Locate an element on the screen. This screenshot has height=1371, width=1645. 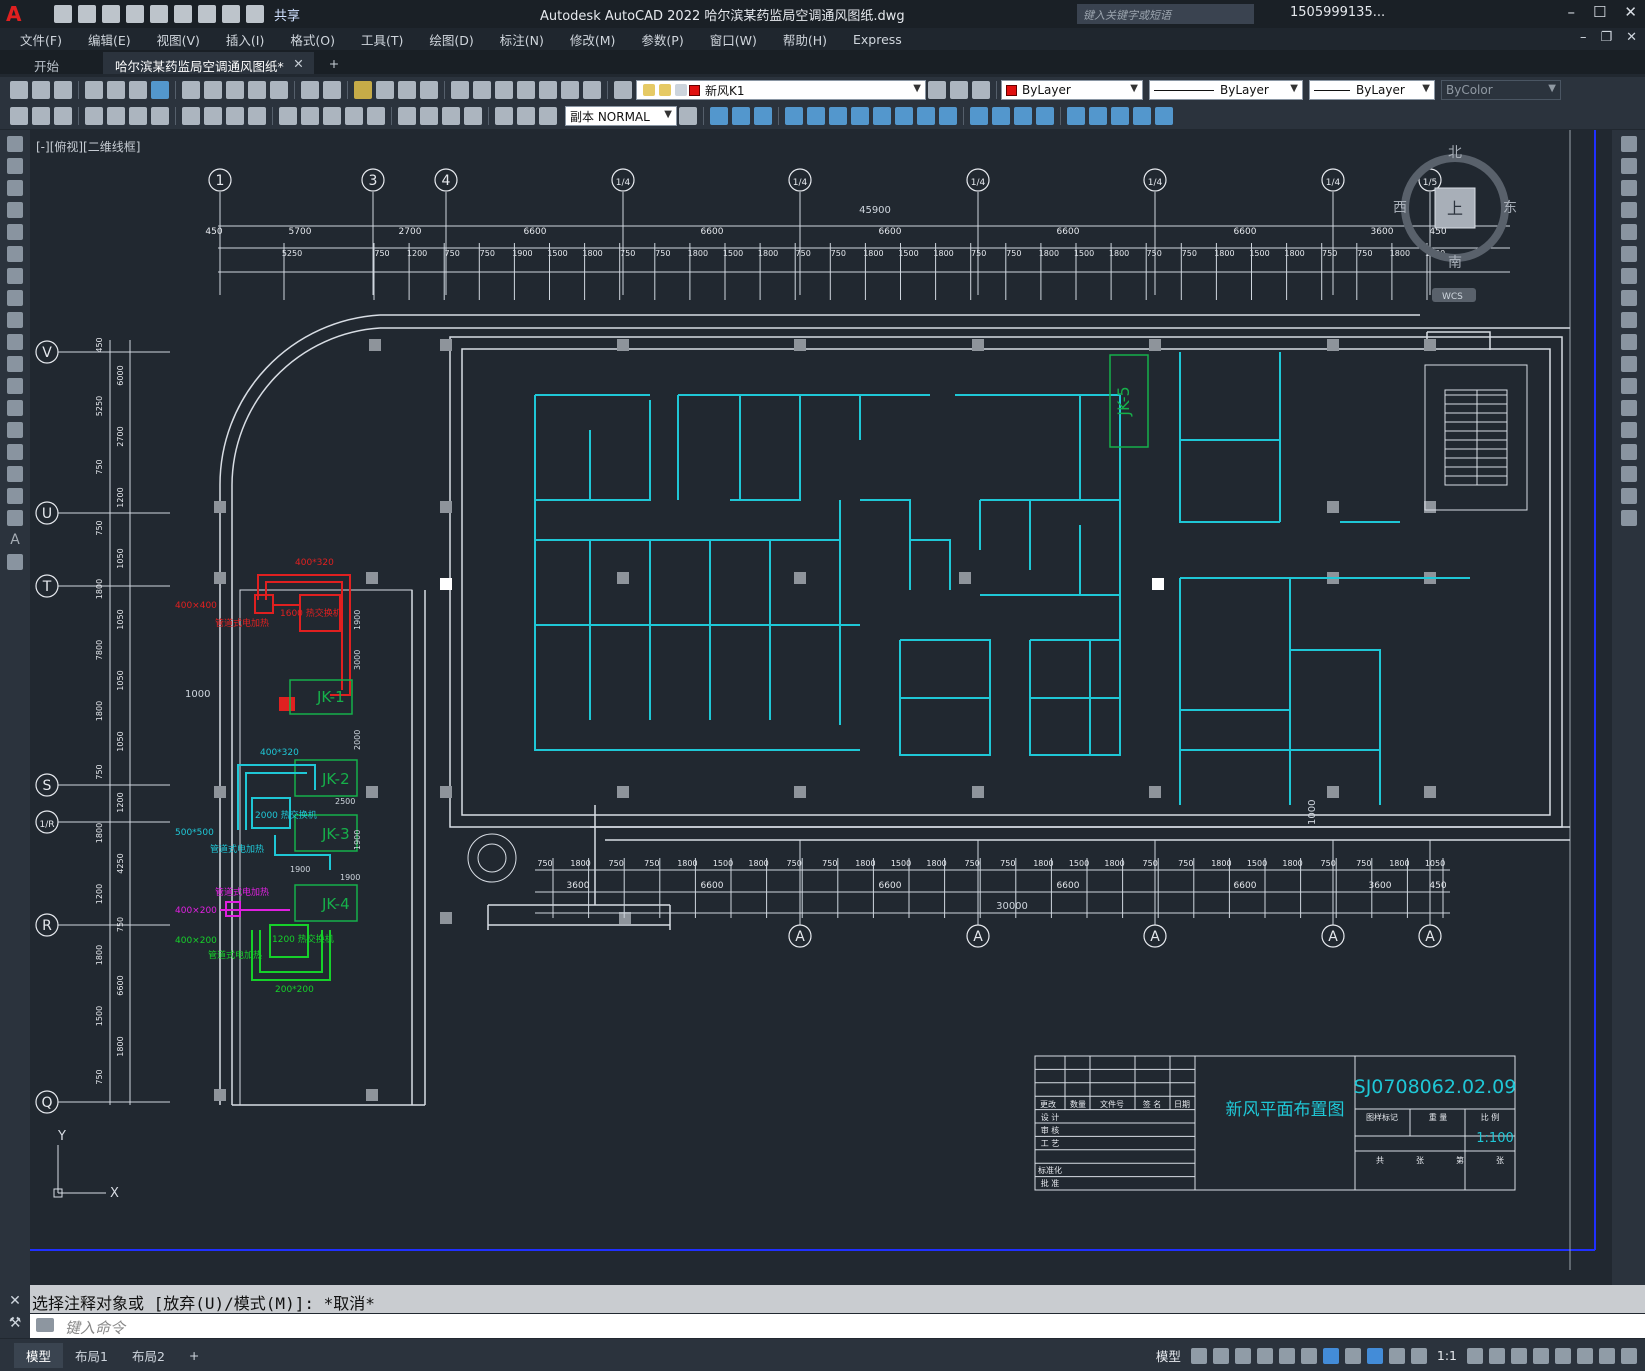
gradient-icon is located at coordinates (15, 474).